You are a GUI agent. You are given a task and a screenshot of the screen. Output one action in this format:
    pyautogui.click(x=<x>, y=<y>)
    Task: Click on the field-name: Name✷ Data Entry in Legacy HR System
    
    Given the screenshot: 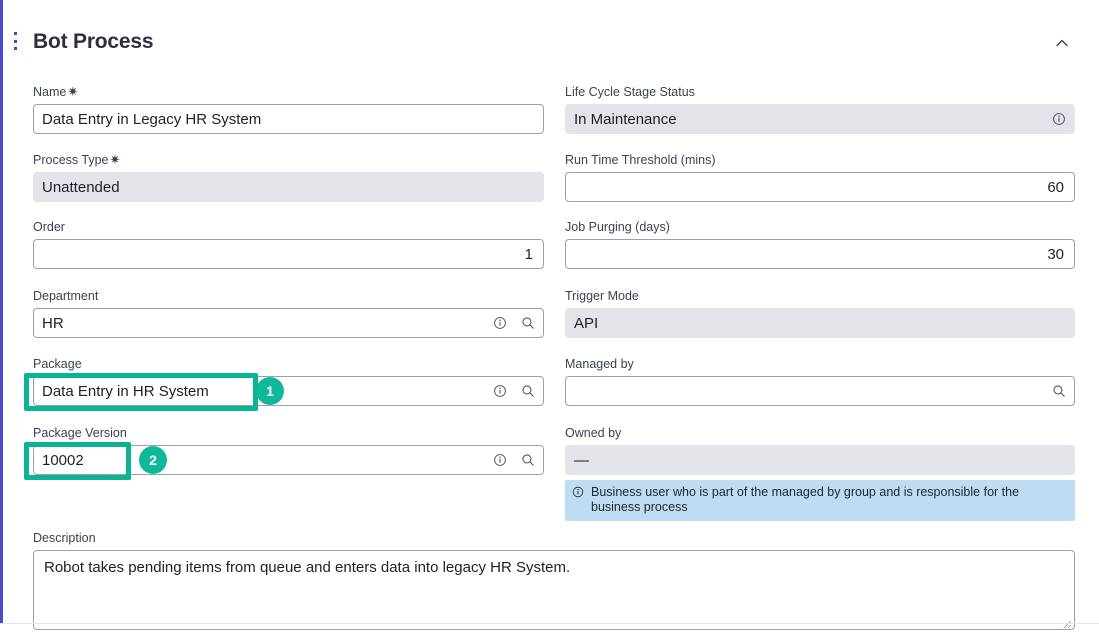 What is the action you would take?
    pyautogui.click(x=288, y=109)
    